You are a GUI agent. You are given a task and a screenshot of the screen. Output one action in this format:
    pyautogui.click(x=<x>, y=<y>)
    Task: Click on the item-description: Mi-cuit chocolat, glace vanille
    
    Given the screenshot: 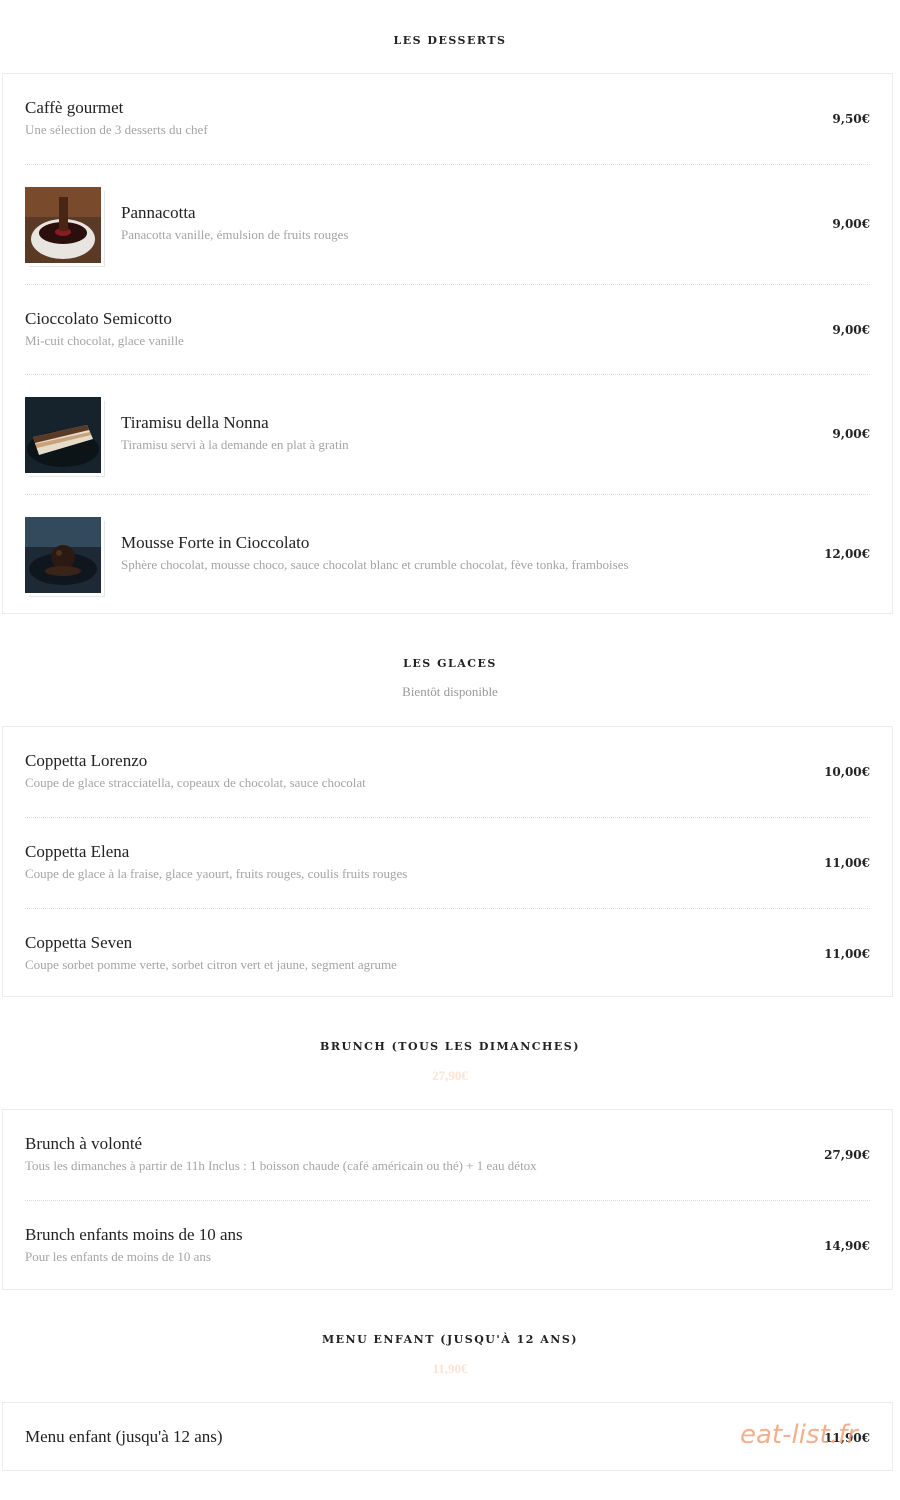 What is the action you would take?
    pyautogui.click(x=104, y=340)
    